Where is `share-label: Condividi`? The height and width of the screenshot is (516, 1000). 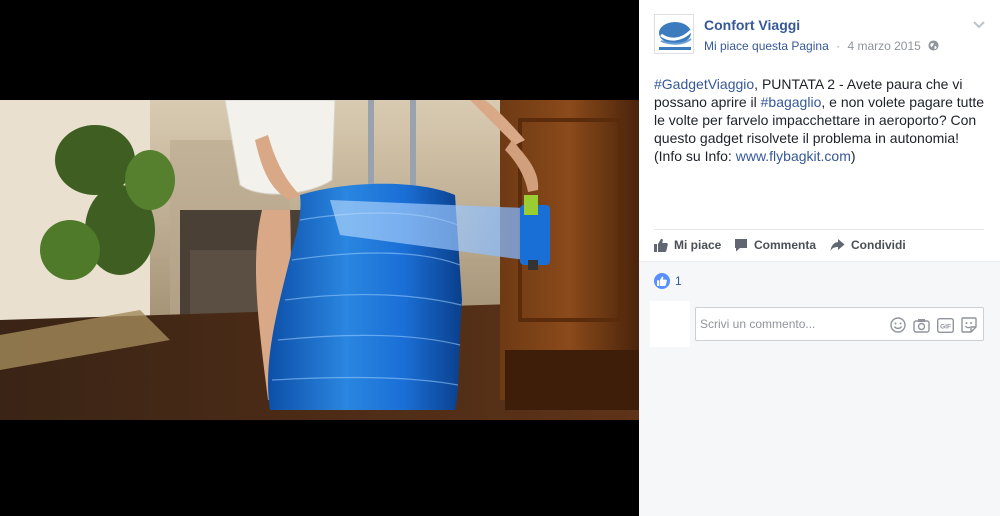 share-label: Condividi is located at coordinates (878, 245).